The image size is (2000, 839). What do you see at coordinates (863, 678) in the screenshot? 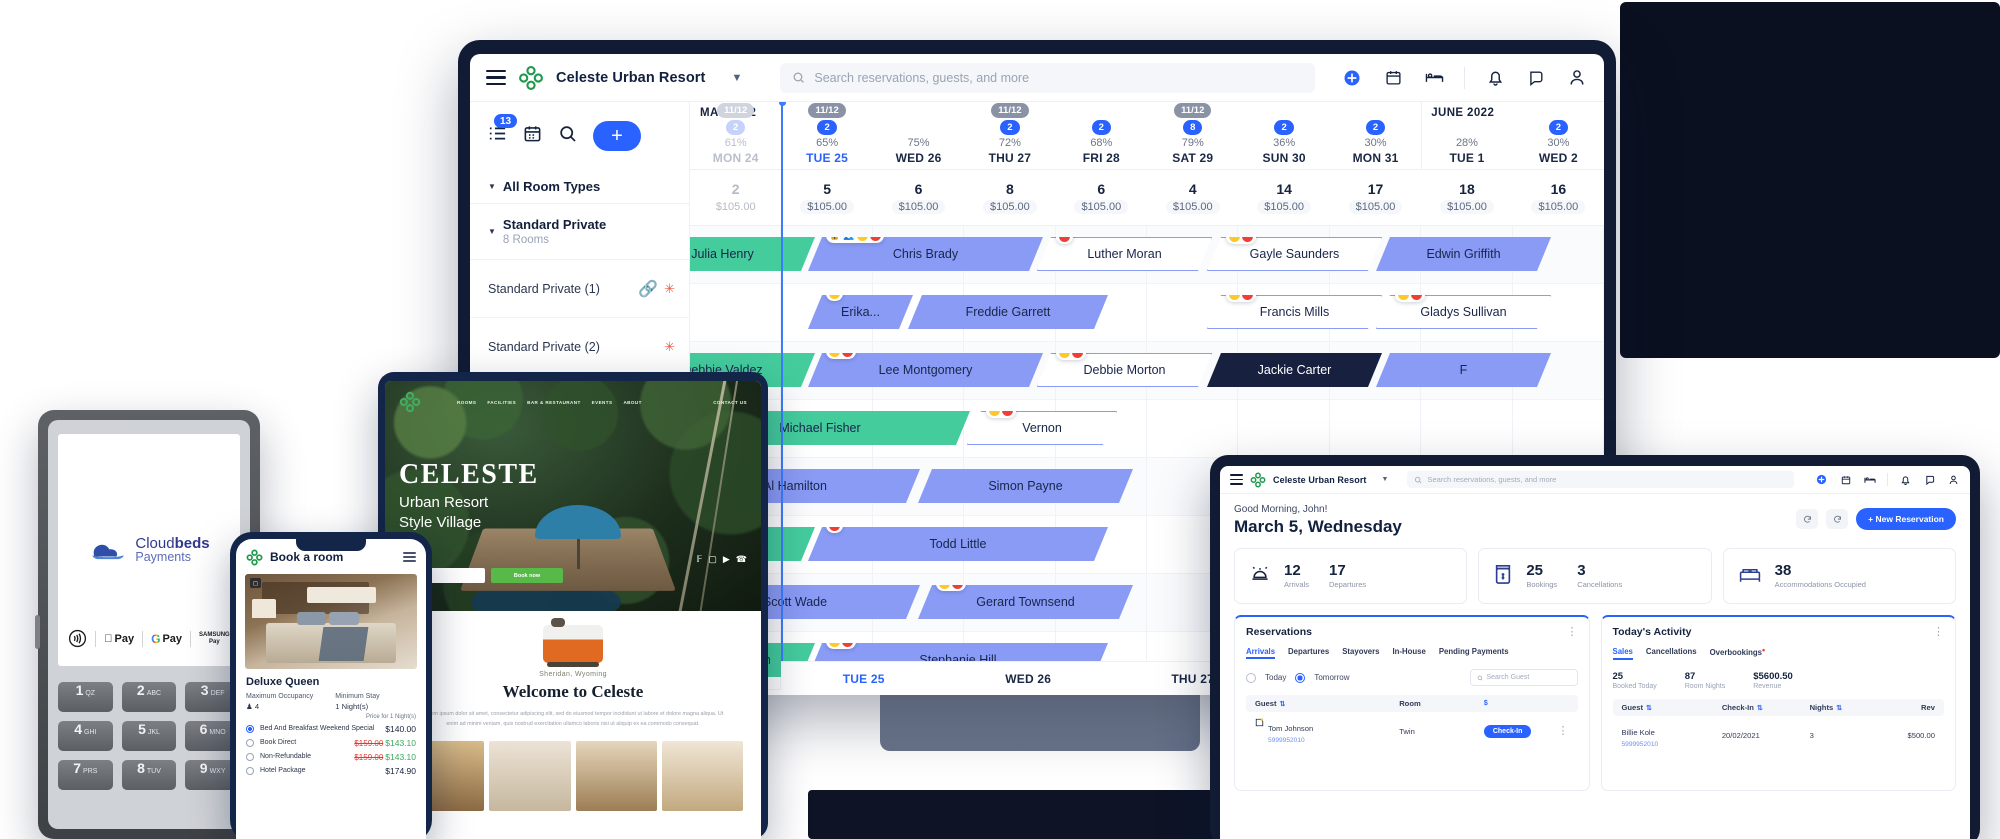
I see `footer-date-cell: TUE 25` at bounding box center [863, 678].